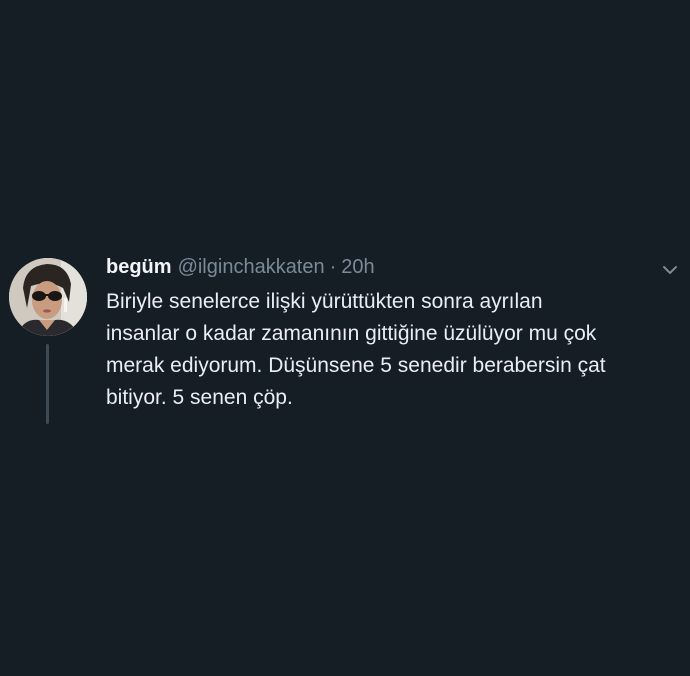 This screenshot has height=676, width=690. Describe the element at coordinates (357, 267) in the screenshot. I see `timestamp: 20h` at that location.